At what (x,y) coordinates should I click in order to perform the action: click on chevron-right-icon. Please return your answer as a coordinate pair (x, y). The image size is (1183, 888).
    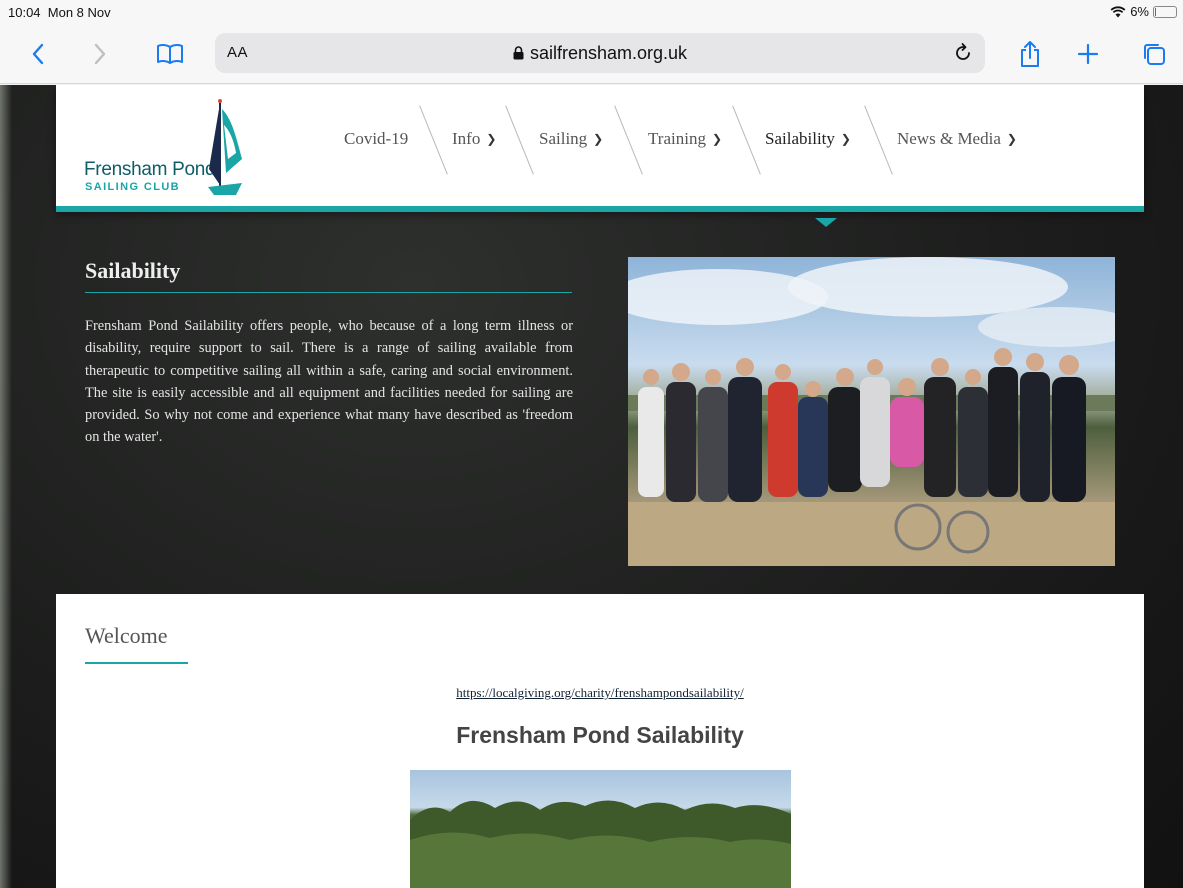
    Looking at the image, I should click on (100, 54).